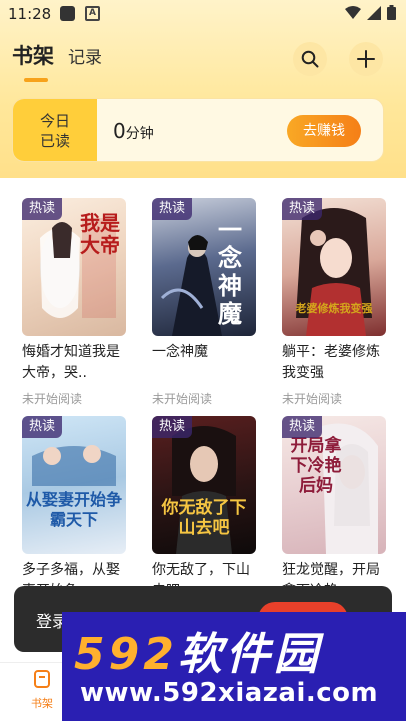 Image resolution: width=406 pixels, height=721 pixels. Describe the element at coordinates (42, 679) in the screenshot. I see `bookshelf-icon` at that location.